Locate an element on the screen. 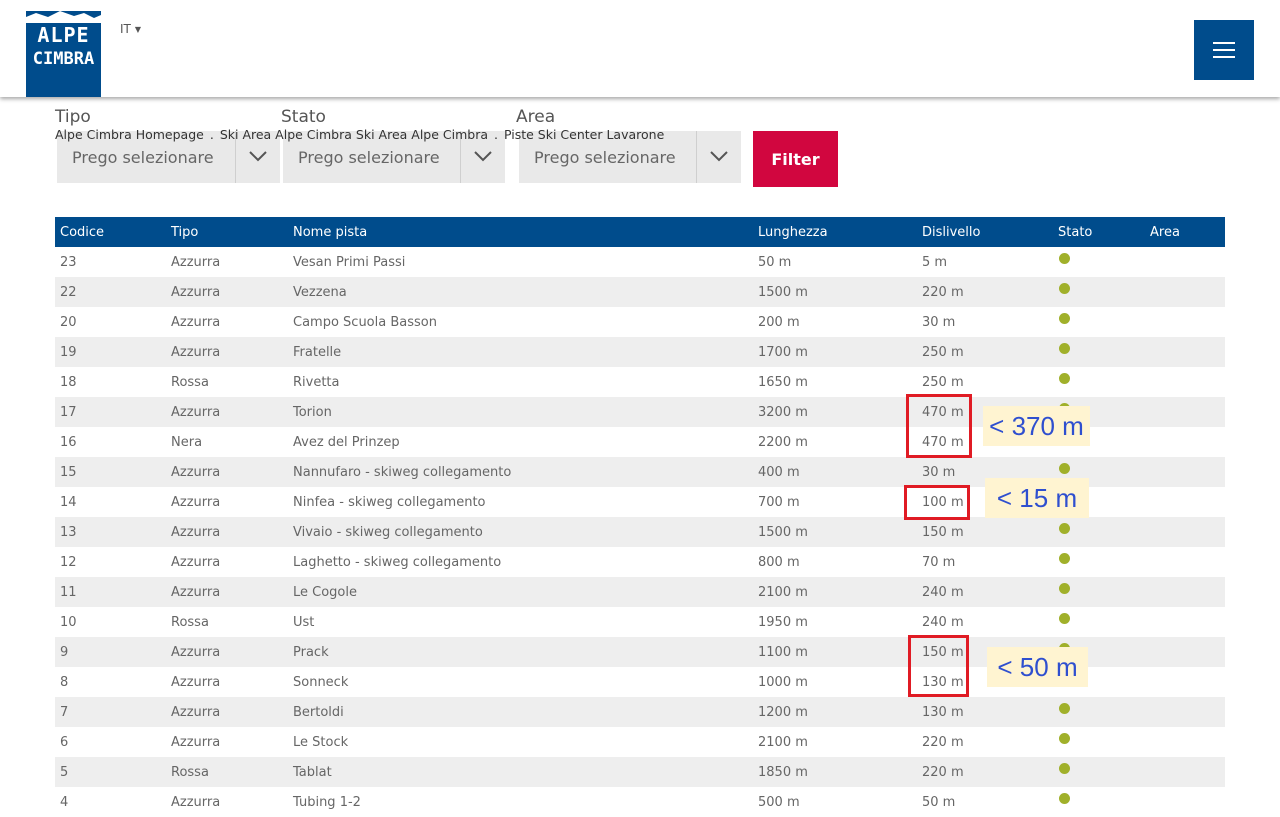 The width and height of the screenshot is (1280, 817). table-row: 20 Azzurra Campo Scuola Basson 200 m 30 m is located at coordinates (640, 322).